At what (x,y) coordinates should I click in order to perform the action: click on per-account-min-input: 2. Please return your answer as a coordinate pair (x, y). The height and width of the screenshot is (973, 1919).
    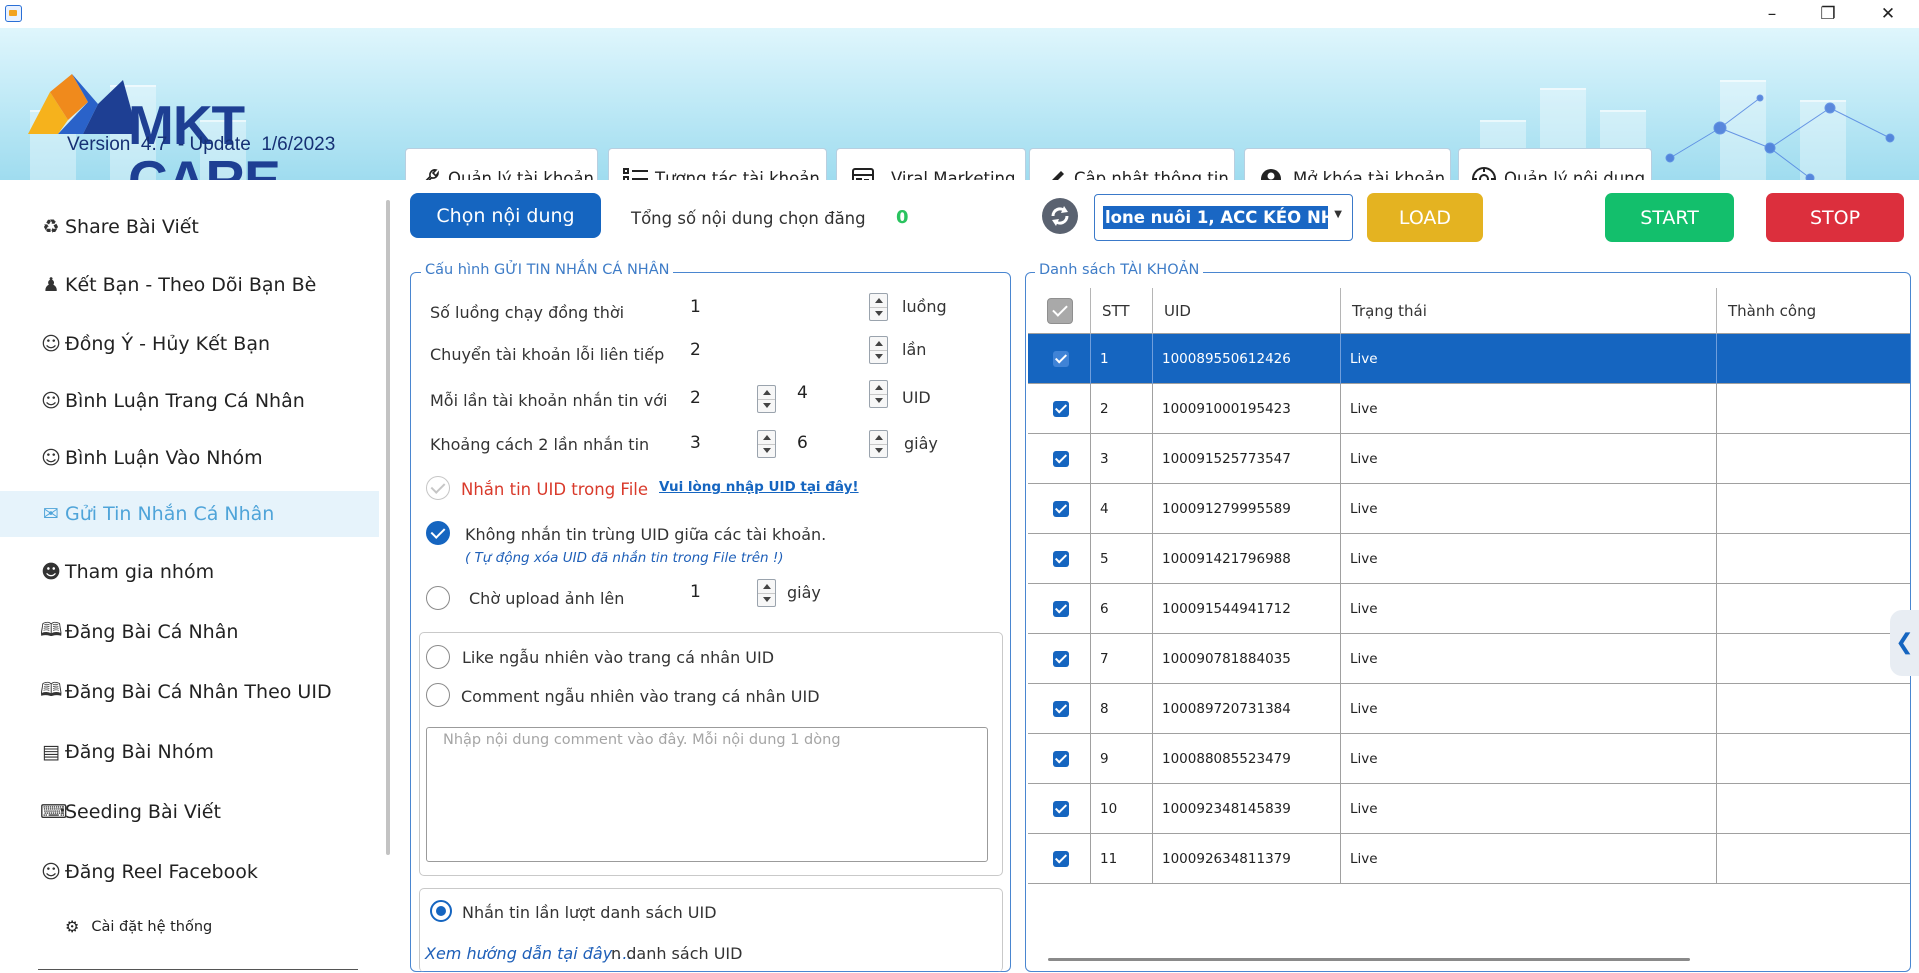
    Looking at the image, I should click on (695, 398).